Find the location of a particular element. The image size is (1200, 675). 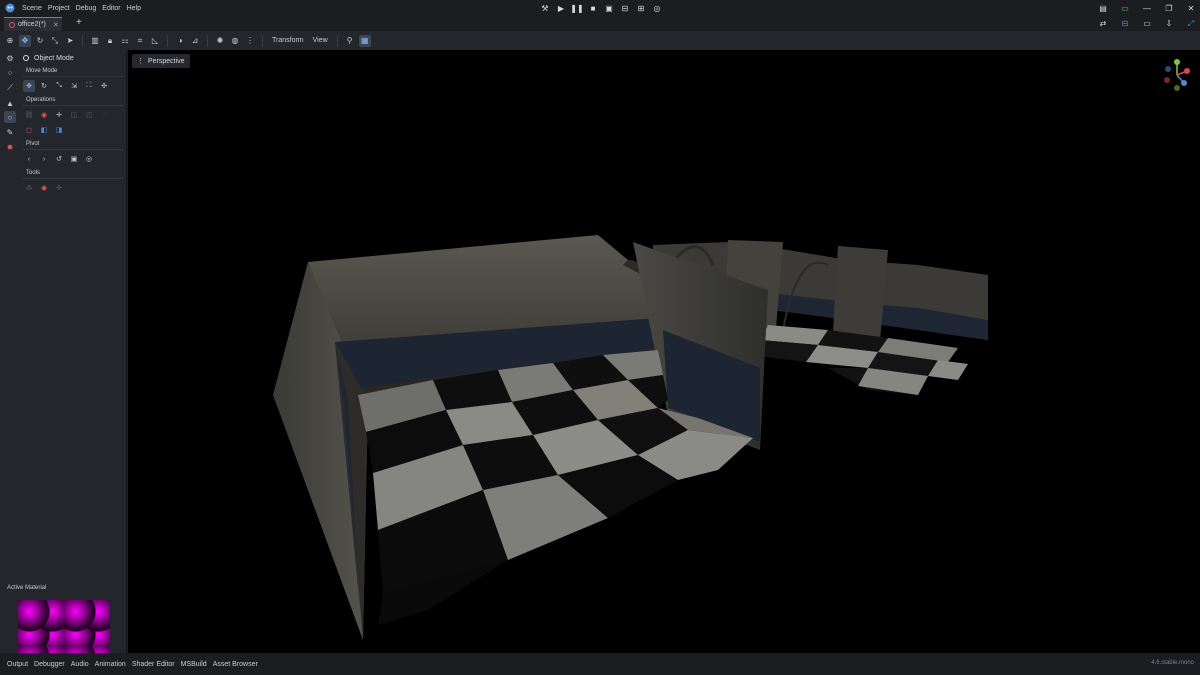

tab-animation: Animation is located at coordinates (110, 664).